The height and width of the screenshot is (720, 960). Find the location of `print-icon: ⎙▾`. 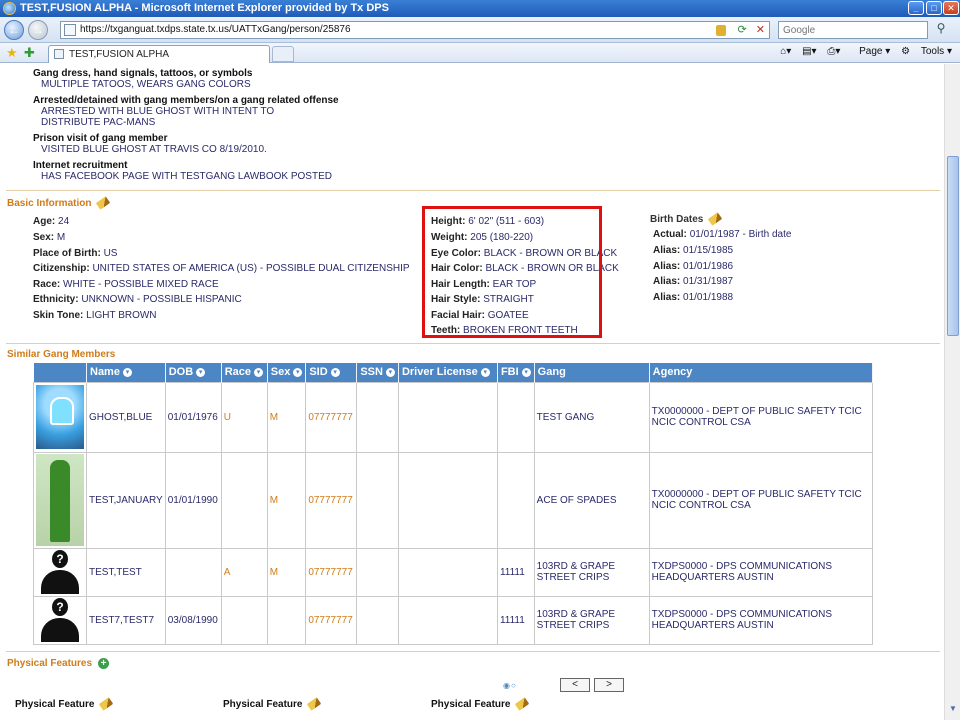

print-icon: ⎙▾ is located at coordinates (833, 51).